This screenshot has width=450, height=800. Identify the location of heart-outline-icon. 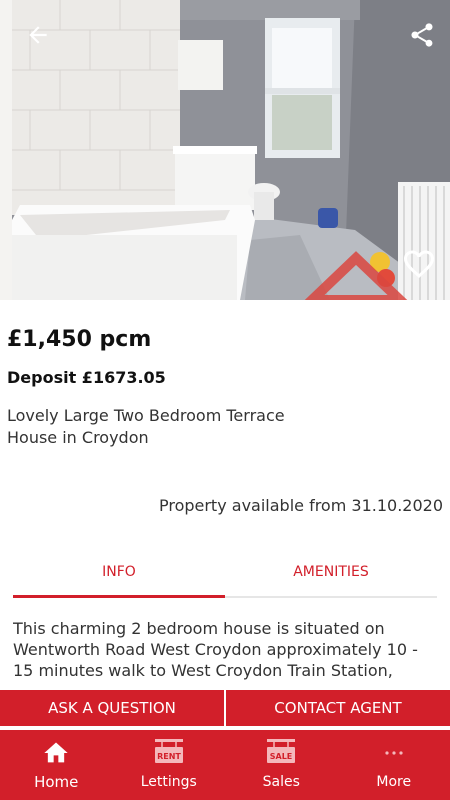
(419, 264).